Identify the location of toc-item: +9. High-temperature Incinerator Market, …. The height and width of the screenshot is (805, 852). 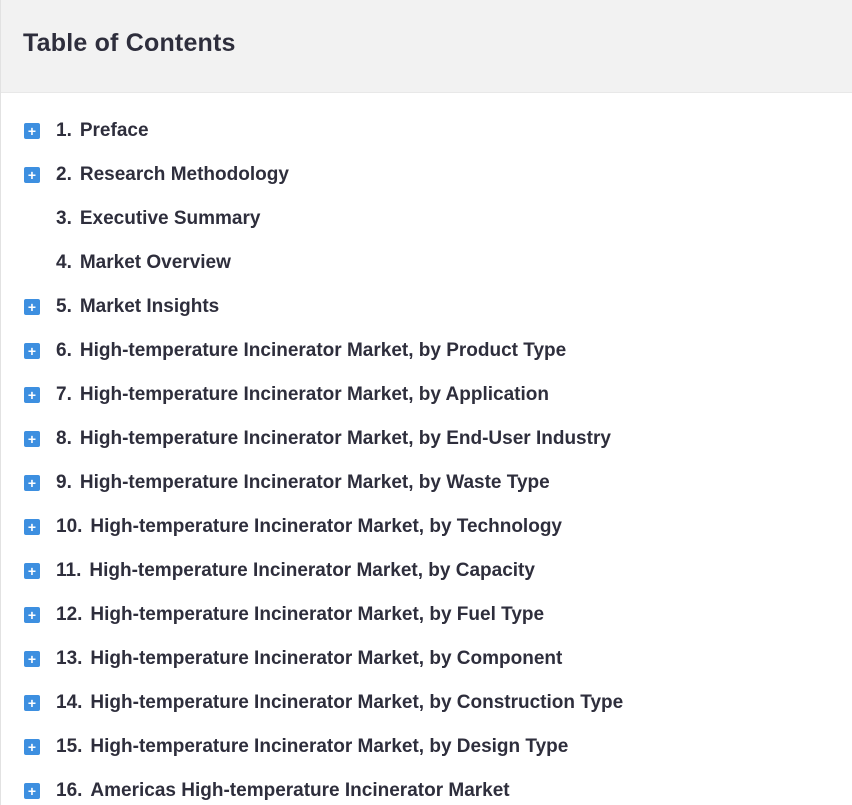
(426, 483).